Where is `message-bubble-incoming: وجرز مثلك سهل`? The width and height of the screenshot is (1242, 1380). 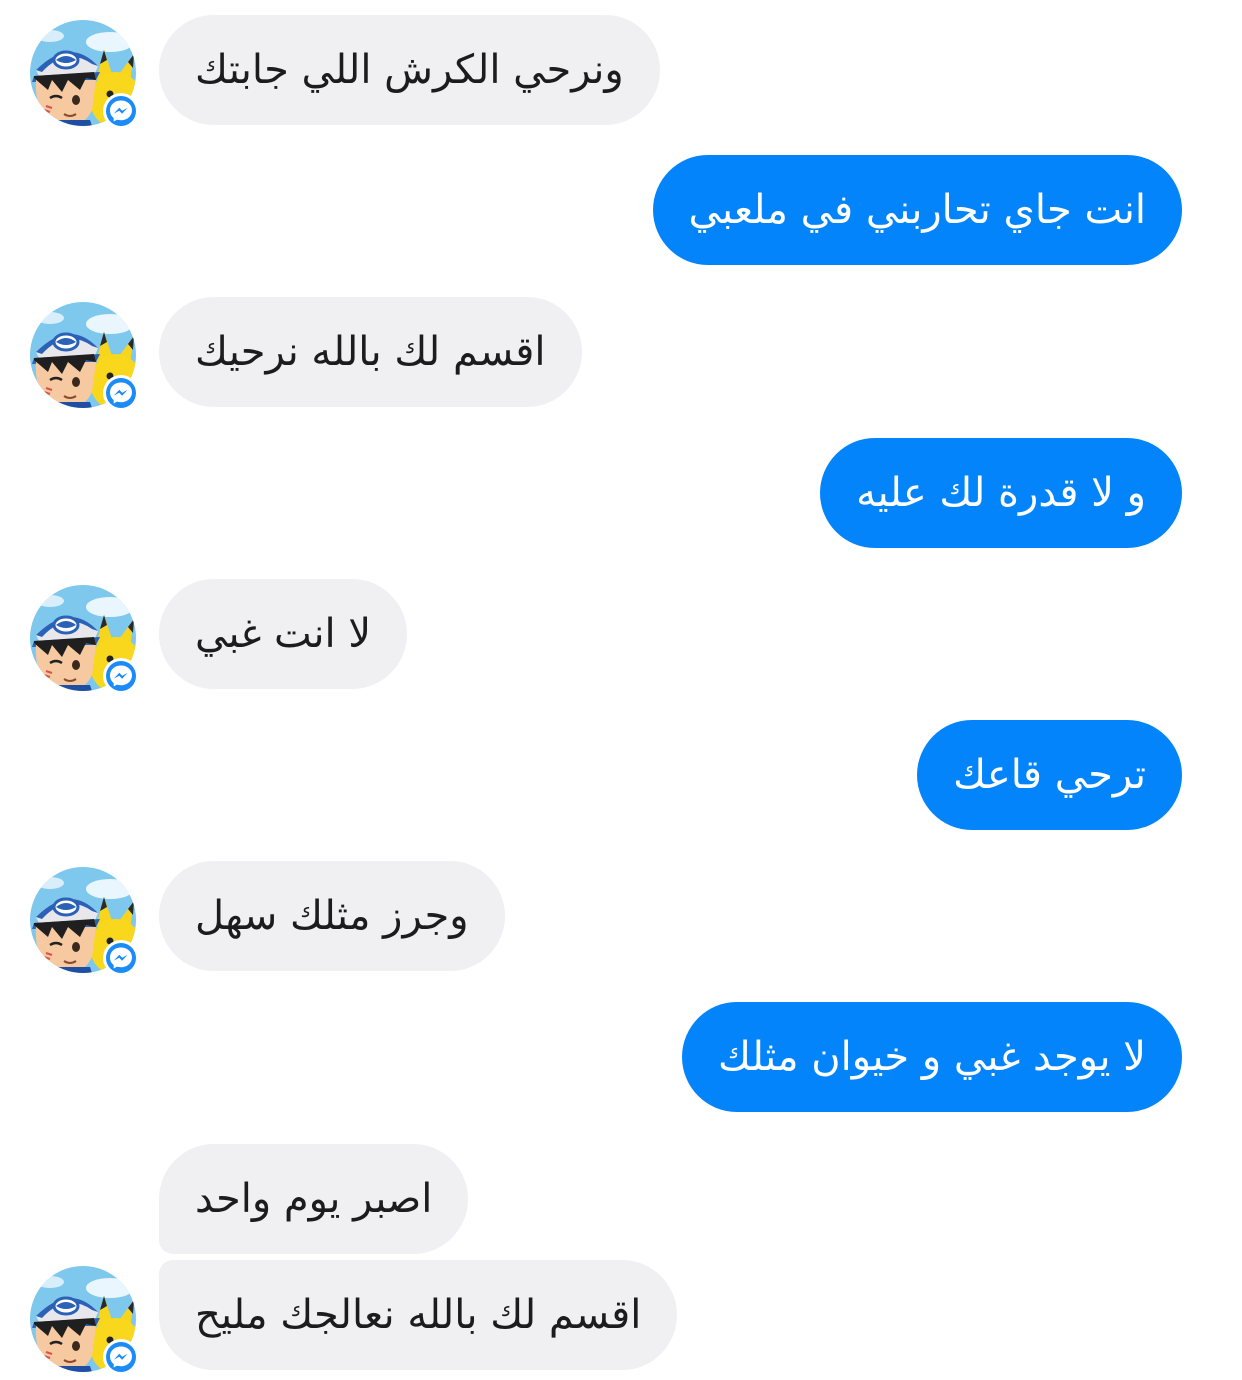
message-bubble-incoming: وجرز مثلك سهل is located at coordinates (332, 916).